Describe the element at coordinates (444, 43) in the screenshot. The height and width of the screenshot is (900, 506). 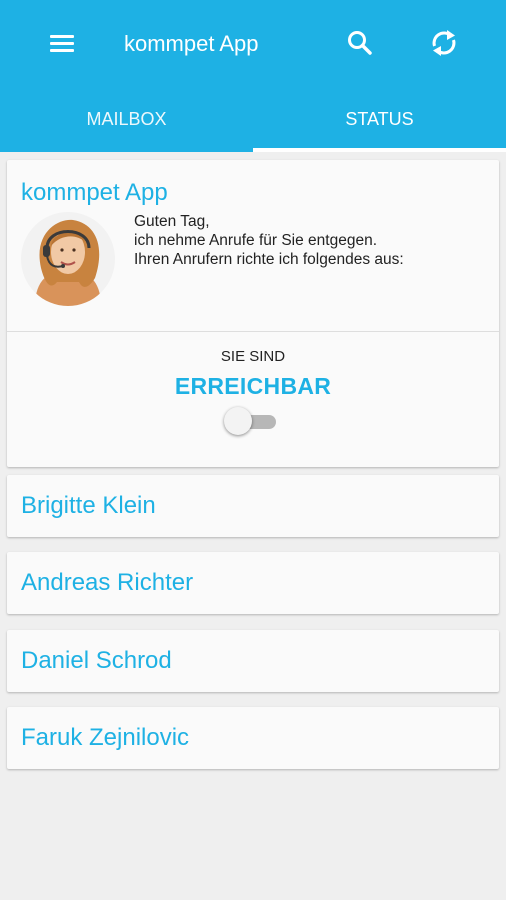
I see `refresh-icon` at that location.